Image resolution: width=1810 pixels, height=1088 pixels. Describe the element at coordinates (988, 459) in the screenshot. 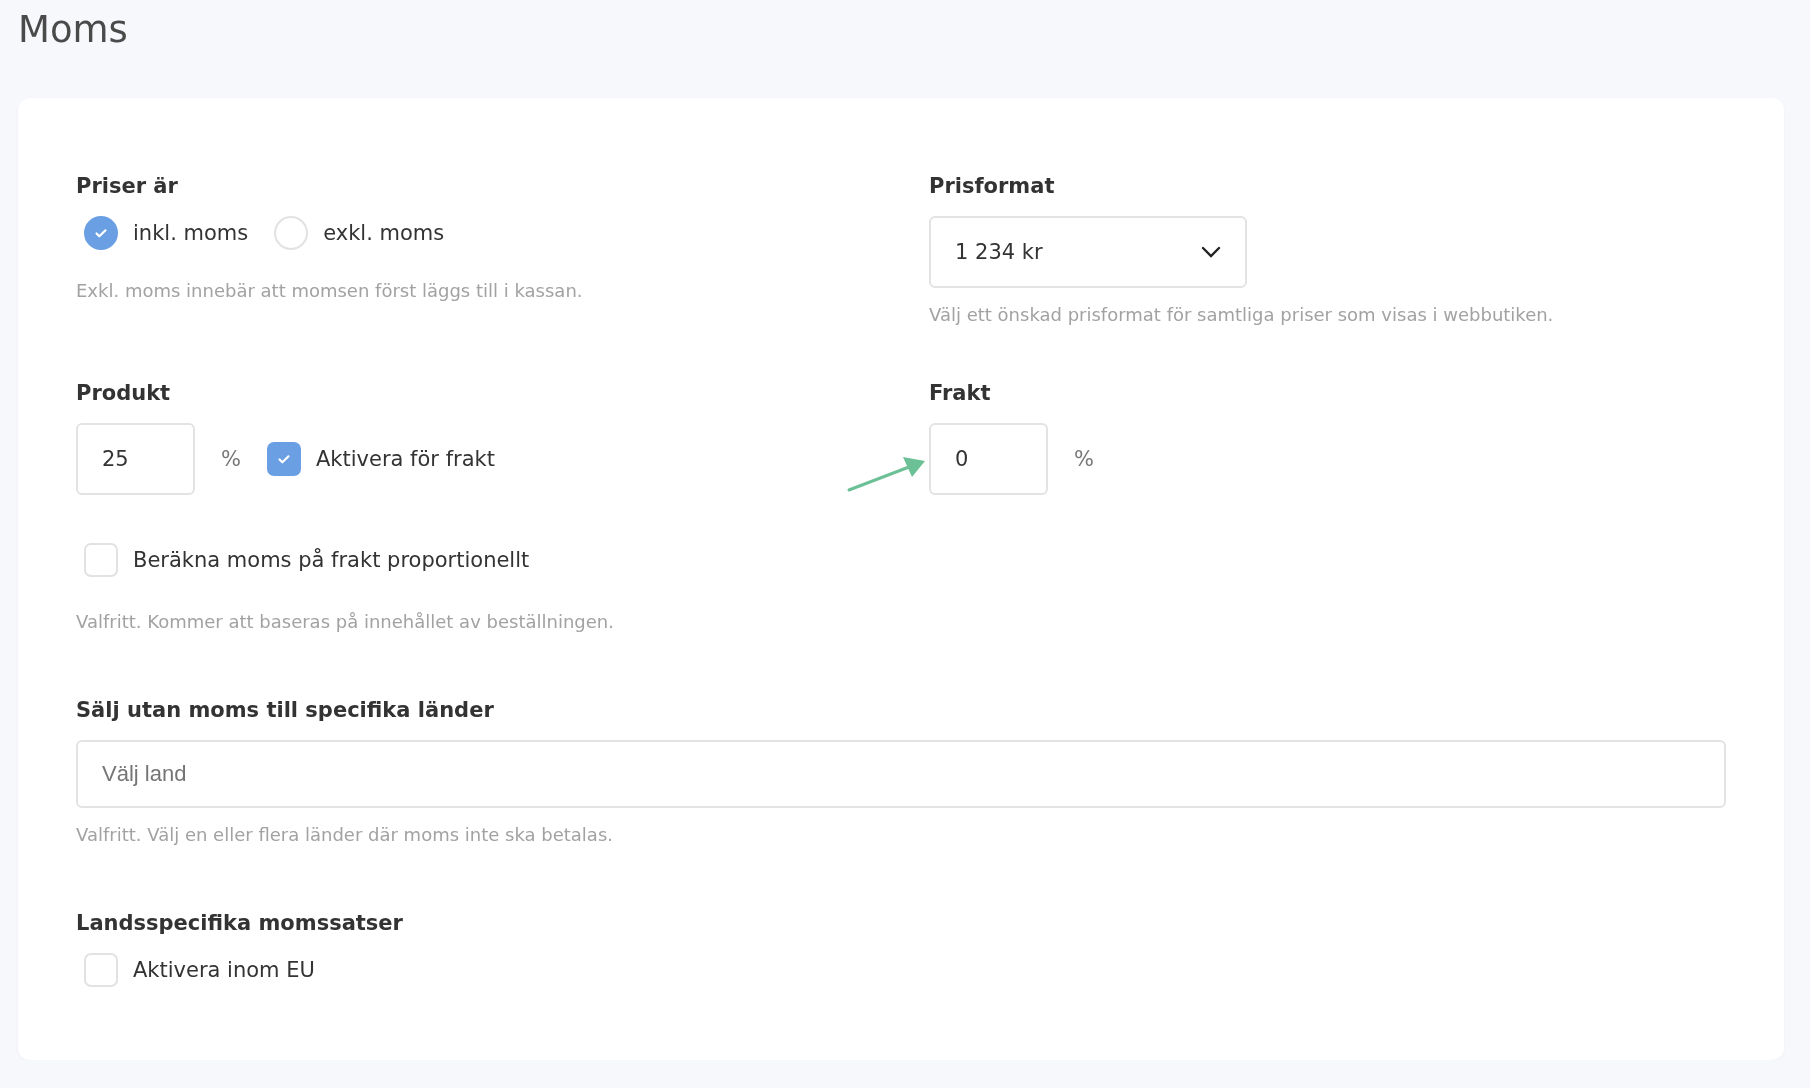

I see `vat-rate-input: 0` at that location.